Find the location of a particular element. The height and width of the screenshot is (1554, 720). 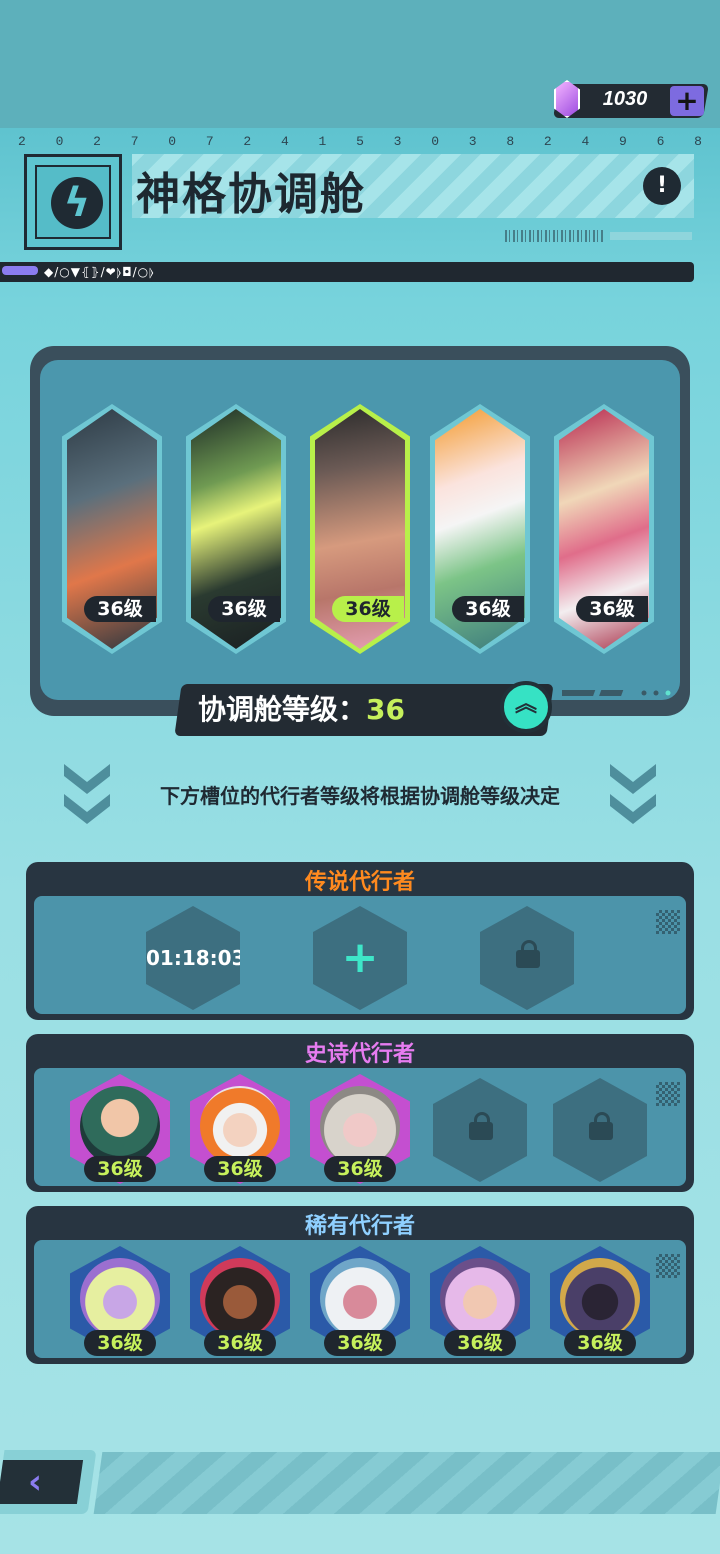

add-currency-button: + is located at coordinates (687, 101).